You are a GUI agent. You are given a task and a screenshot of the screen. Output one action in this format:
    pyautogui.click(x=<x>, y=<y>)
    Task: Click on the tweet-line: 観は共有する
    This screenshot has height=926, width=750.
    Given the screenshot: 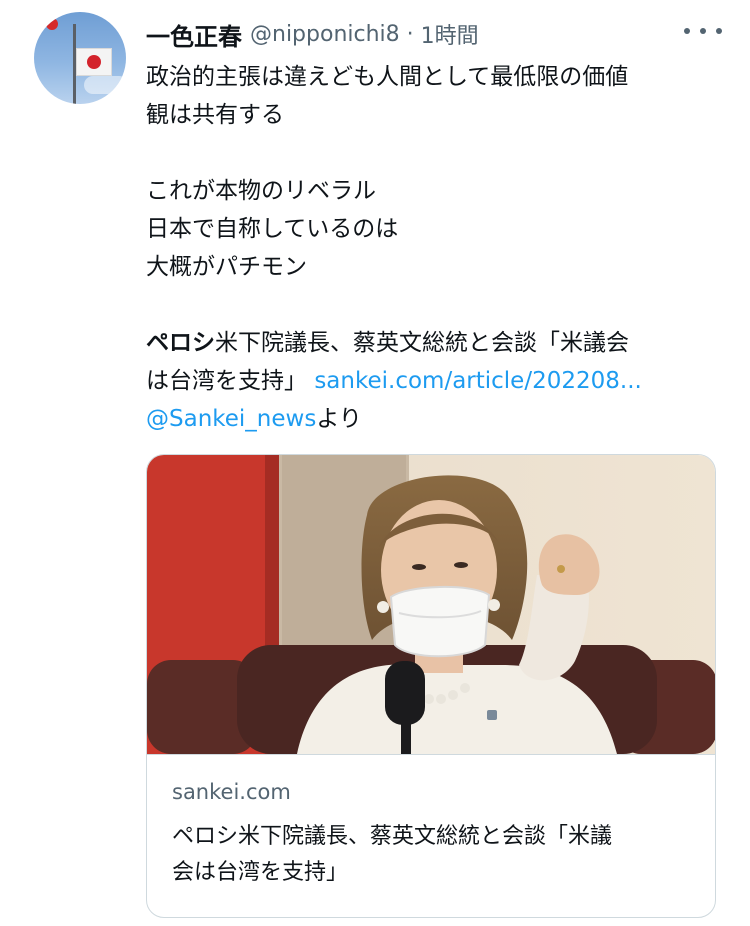 What is the action you would take?
    pyautogui.click(x=215, y=115)
    